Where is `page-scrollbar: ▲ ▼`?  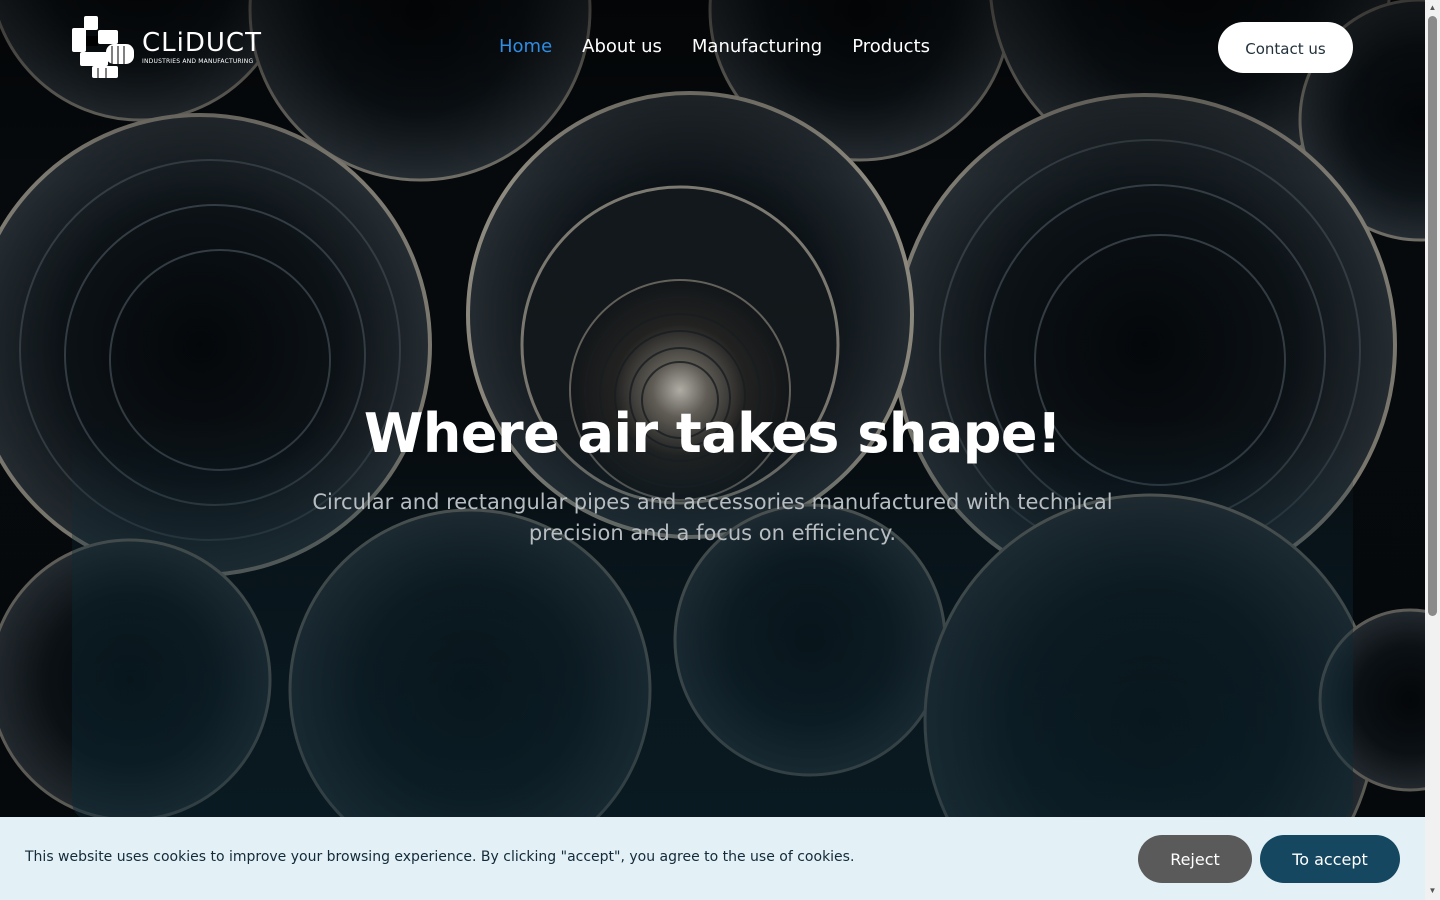
page-scrollbar: ▲ ▼ is located at coordinates (1432, 450).